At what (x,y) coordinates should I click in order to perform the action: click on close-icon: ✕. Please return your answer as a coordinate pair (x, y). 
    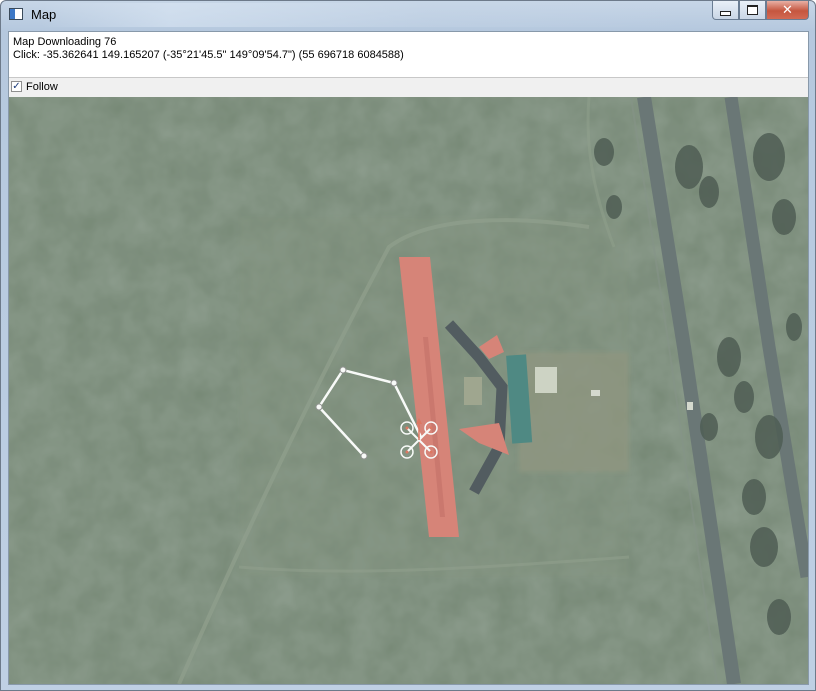
    Looking at the image, I should click on (787, 10).